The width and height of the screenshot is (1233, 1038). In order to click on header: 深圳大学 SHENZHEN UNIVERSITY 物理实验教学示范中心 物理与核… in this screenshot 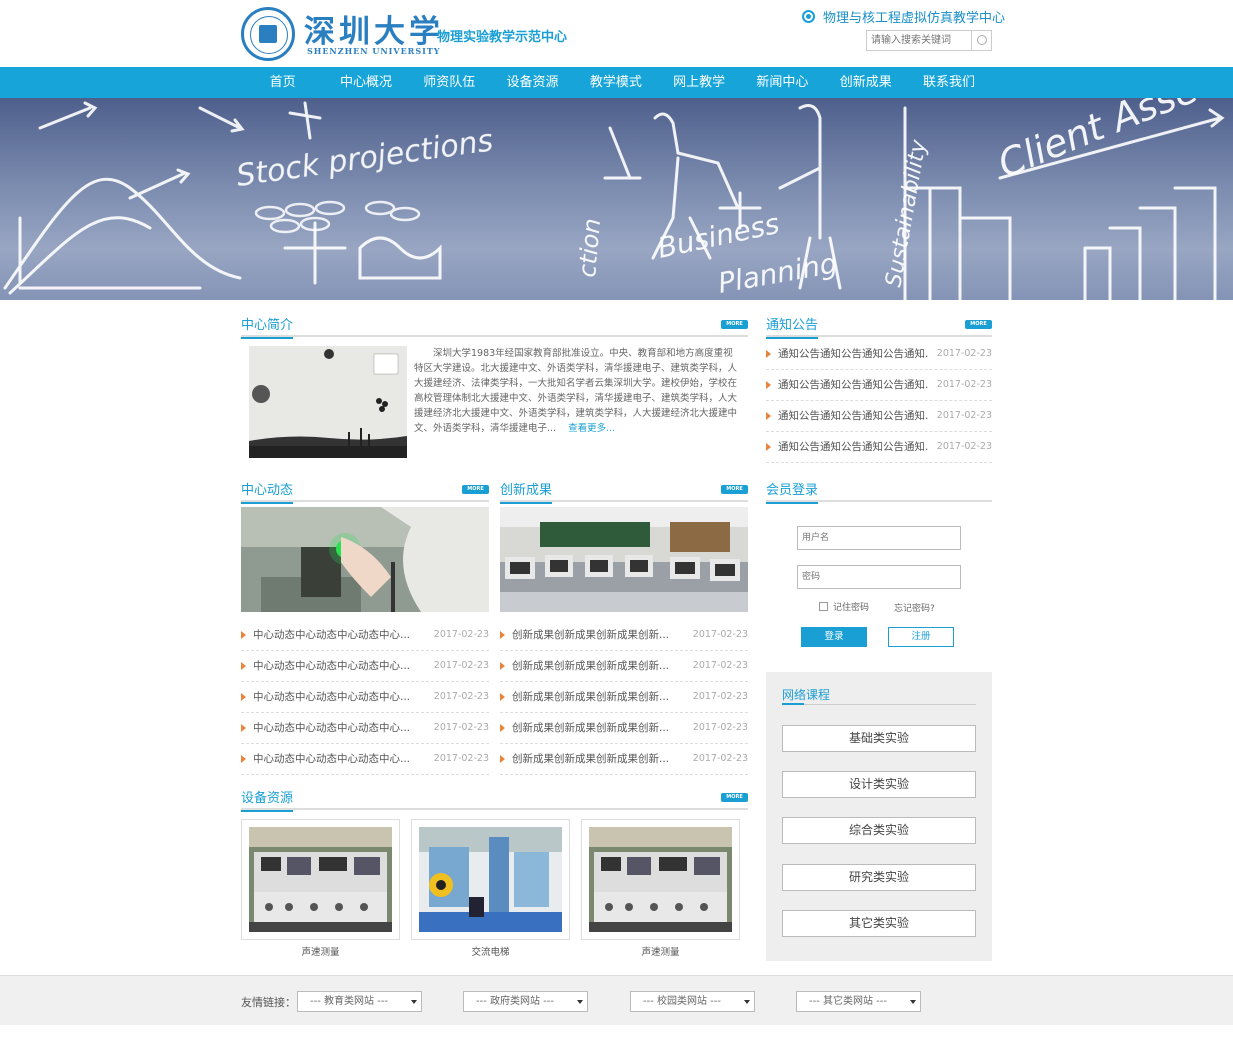, I will do `click(616, 33)`.